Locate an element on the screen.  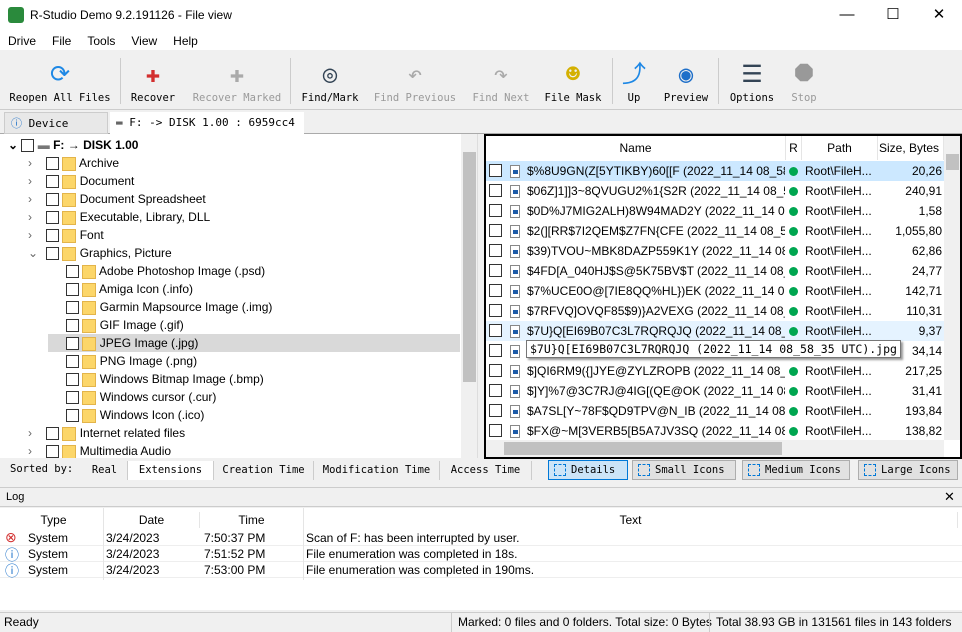
maximize-button: ☐ is located at coordinates (893, 16).